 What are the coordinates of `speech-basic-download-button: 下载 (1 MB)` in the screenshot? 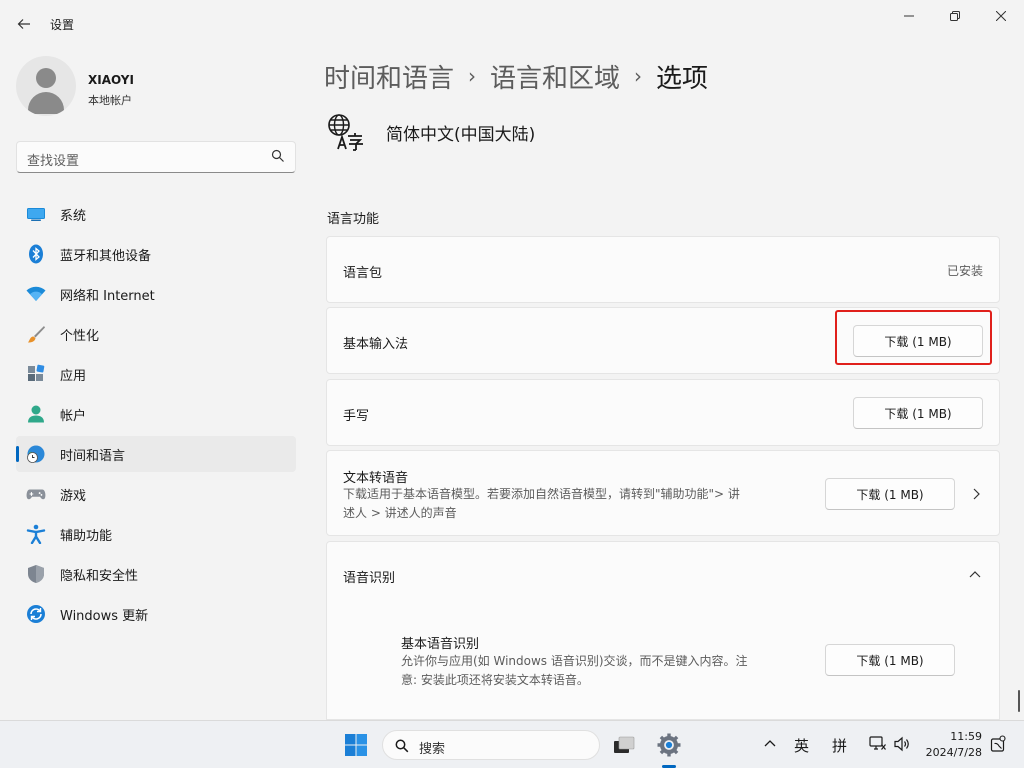 It's located at (890, 660).